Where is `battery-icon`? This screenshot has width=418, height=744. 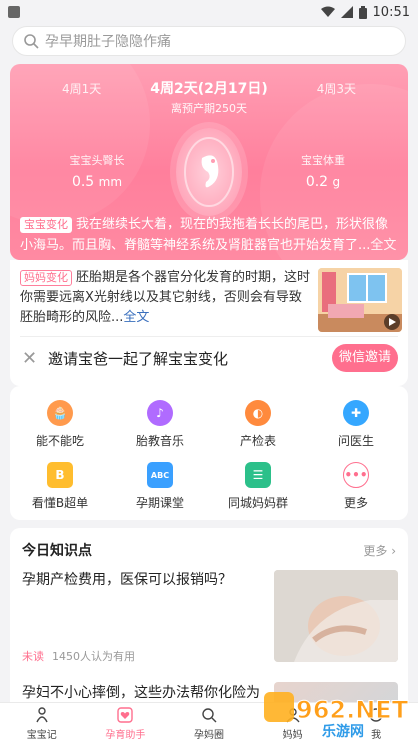 battery-icon is located at coordinates (362, 12).